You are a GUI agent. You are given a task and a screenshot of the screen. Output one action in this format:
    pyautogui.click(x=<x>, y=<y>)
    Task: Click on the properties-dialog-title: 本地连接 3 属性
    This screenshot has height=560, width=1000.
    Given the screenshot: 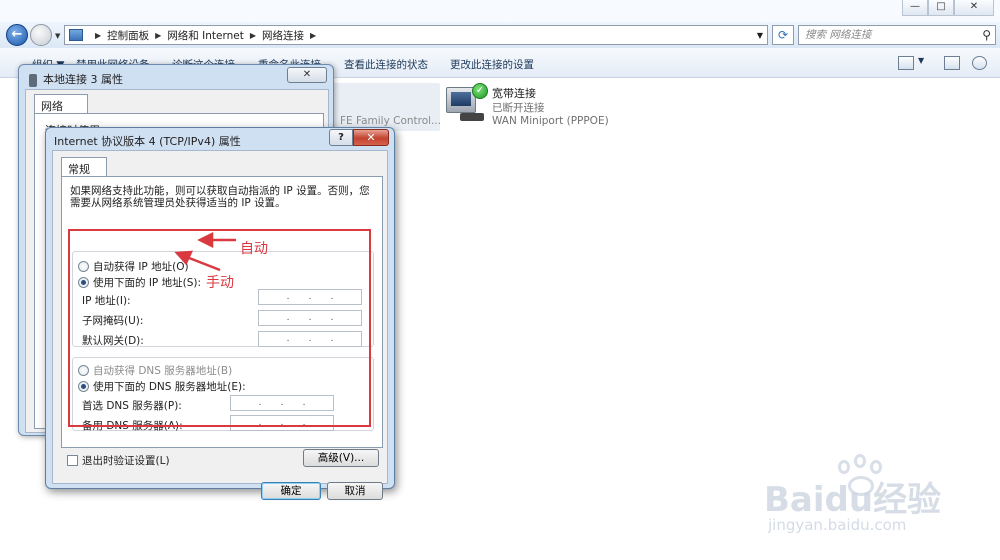 What is the action you would take?
    pyautogui.click(x=76, y=79)
    